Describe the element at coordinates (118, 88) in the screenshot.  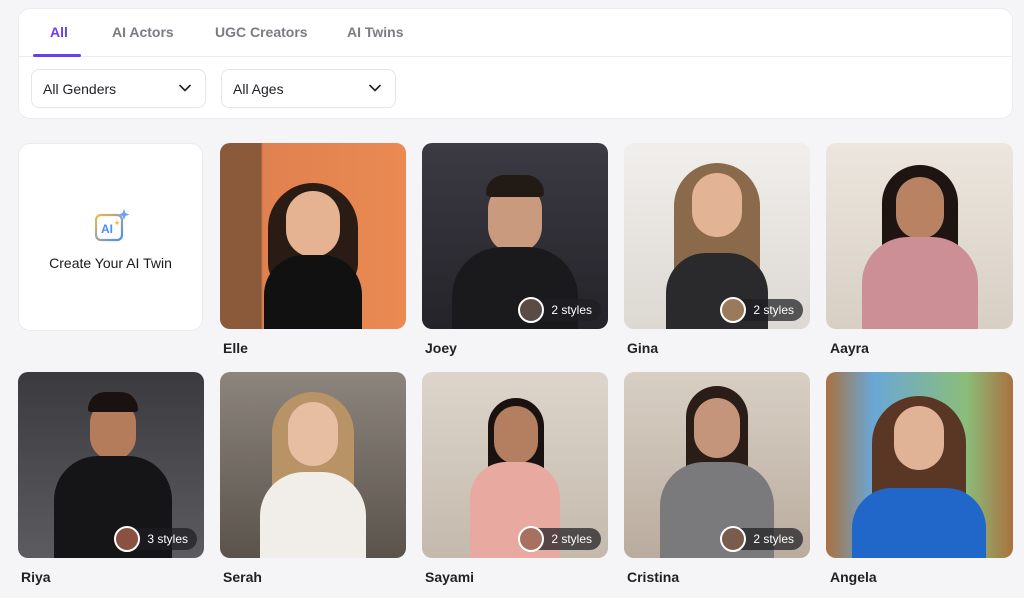
I see `gender-select: All Genders` at that location.